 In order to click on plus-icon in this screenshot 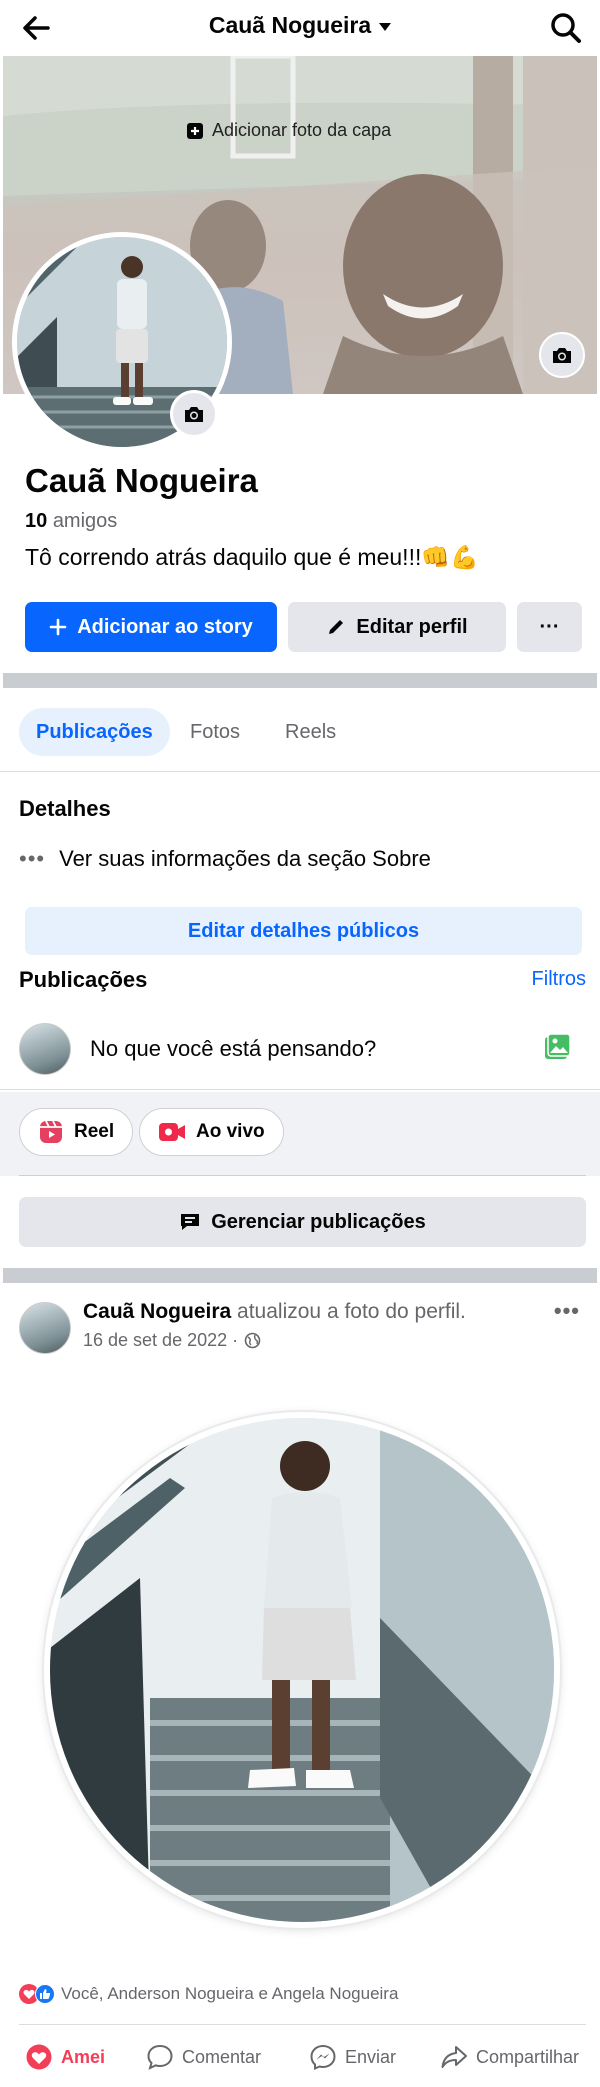, I will do `click(58, 627)`.